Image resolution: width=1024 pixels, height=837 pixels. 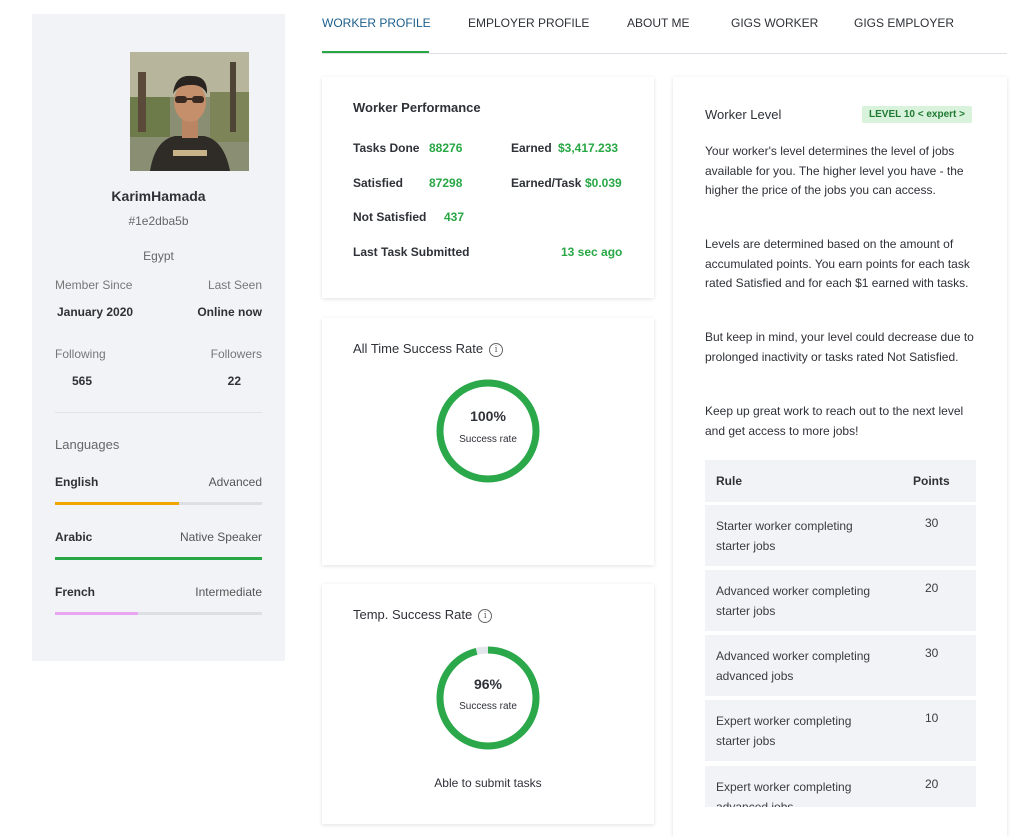 What do you see at coordinates (236, 354) in the screenshot?
I see `followers-label: Followers` at bounding box center [236, 354].